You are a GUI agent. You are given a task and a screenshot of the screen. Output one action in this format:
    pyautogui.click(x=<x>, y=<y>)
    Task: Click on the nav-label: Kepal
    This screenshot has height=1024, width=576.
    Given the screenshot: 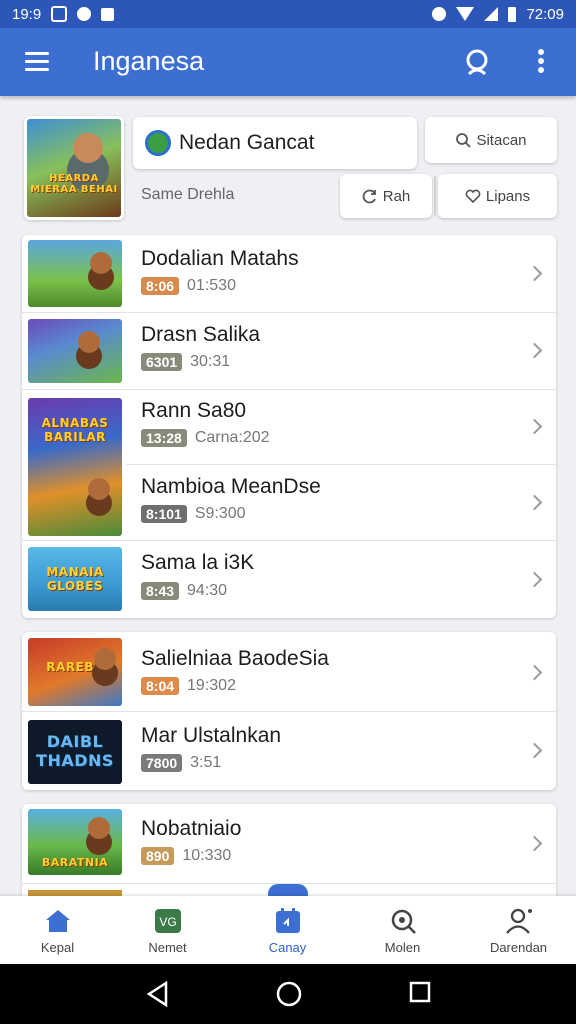 What is the action you would take?
    pyautogui.click(x=57, y=947)
    